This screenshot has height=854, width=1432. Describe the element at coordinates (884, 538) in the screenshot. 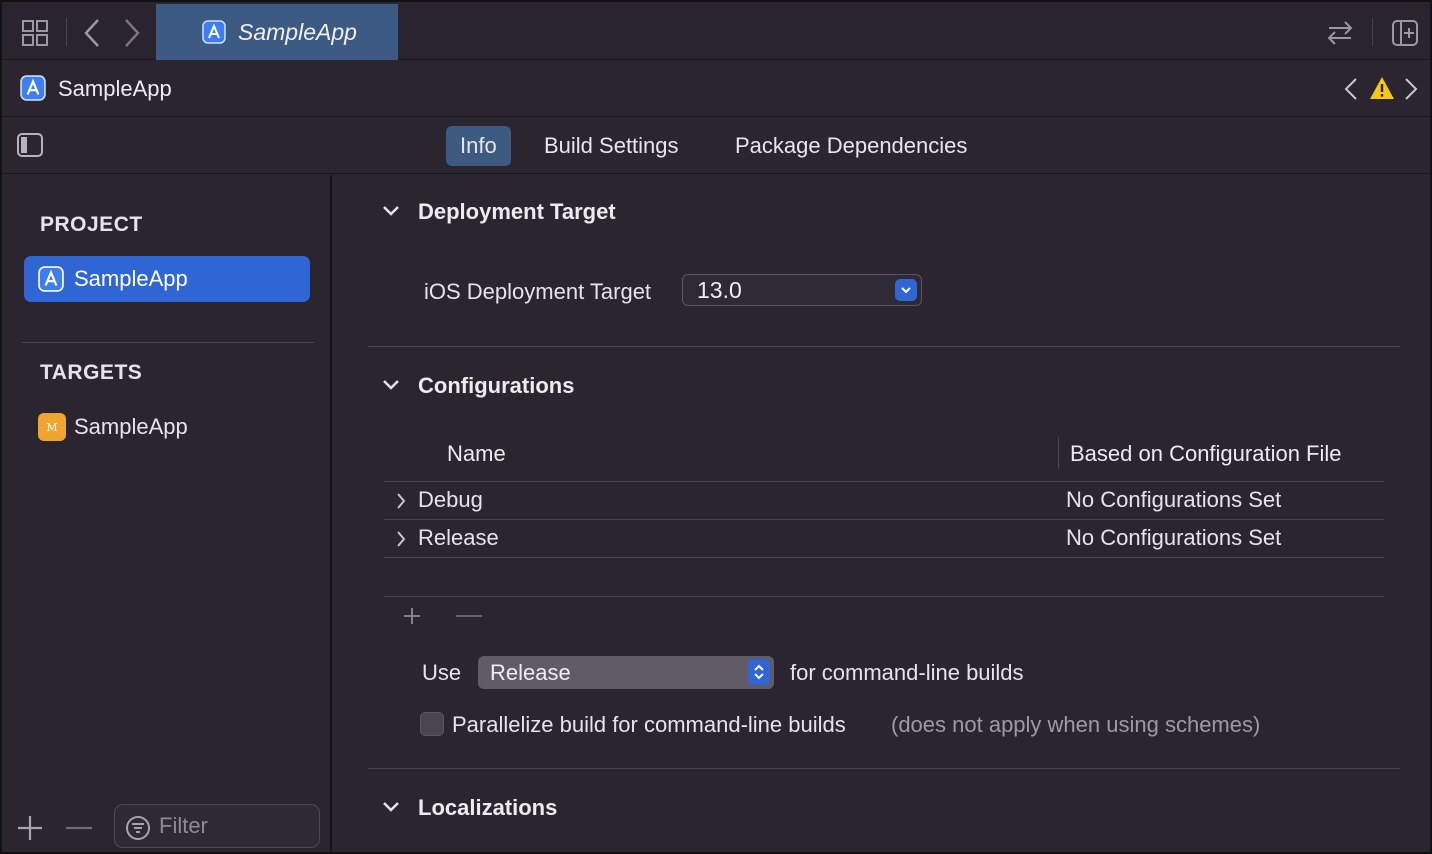

I see `table-row: Release No Configurations Set` at that location.